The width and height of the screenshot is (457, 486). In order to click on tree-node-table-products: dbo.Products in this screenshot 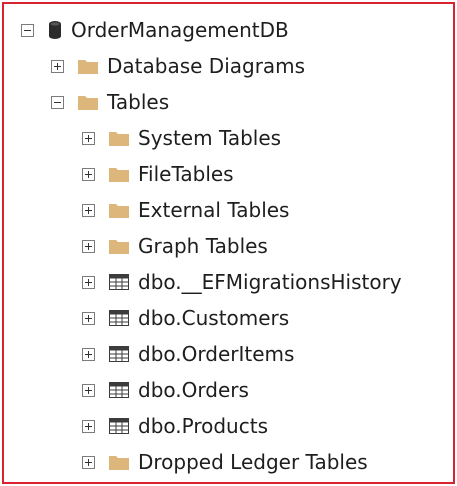, I will do `click(175, 426)`.